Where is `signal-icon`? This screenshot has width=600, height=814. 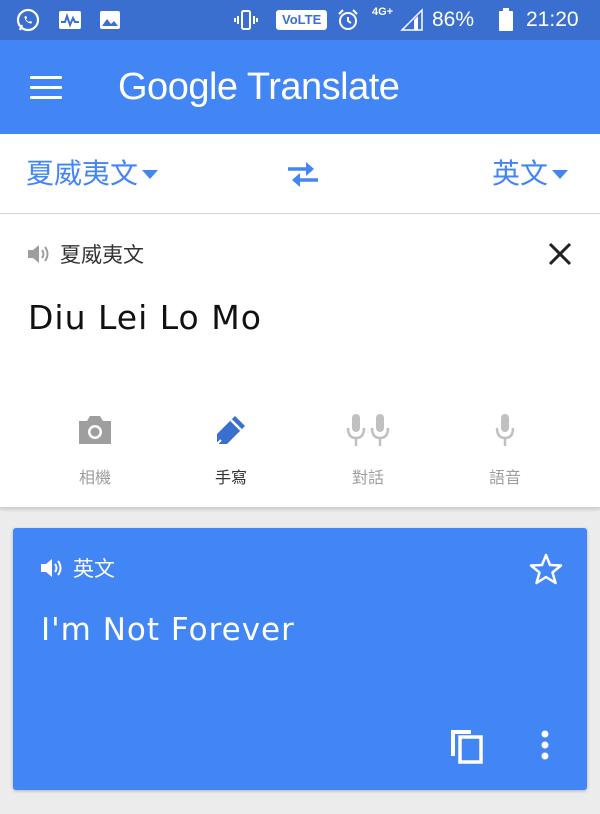
signal-icon is located at coordinates (411, 19).